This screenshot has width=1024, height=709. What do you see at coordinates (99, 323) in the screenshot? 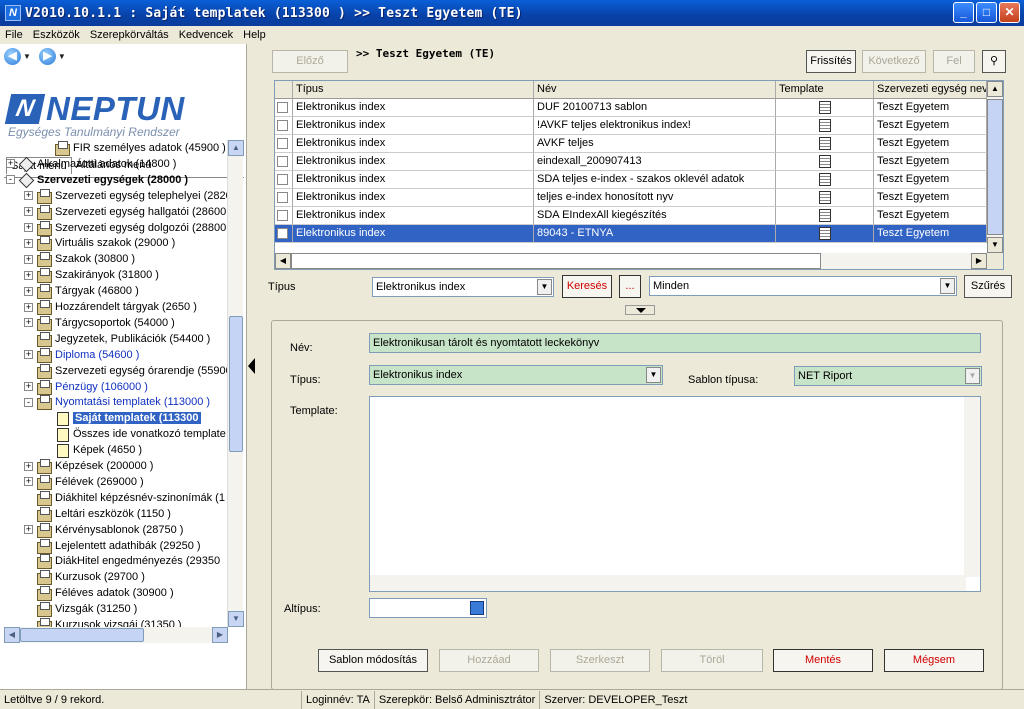
I see `tree-item: + Tárgycsoportok (54000 )` at bounding box center [99, 323].